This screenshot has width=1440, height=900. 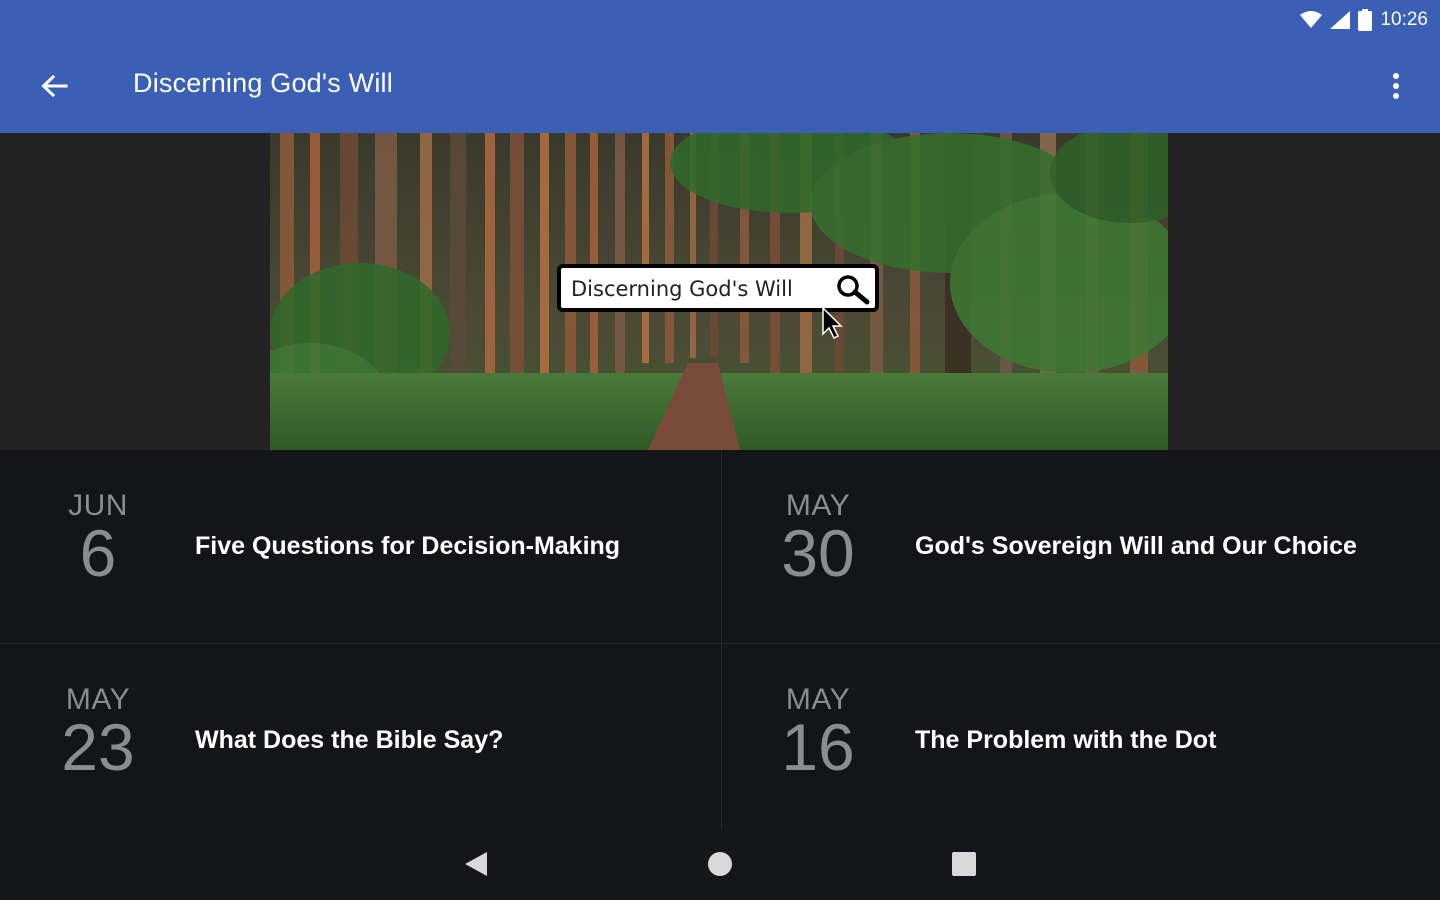 I want to click on status-time: 10:26, so click(x=1404, y=19).